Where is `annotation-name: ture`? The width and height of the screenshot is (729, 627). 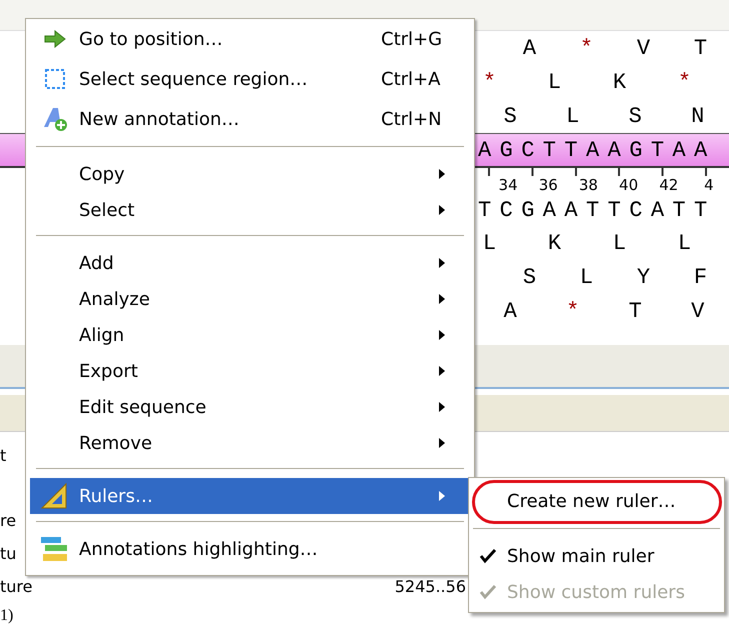 annotation-name: ture is located at coordinates (16, 587).